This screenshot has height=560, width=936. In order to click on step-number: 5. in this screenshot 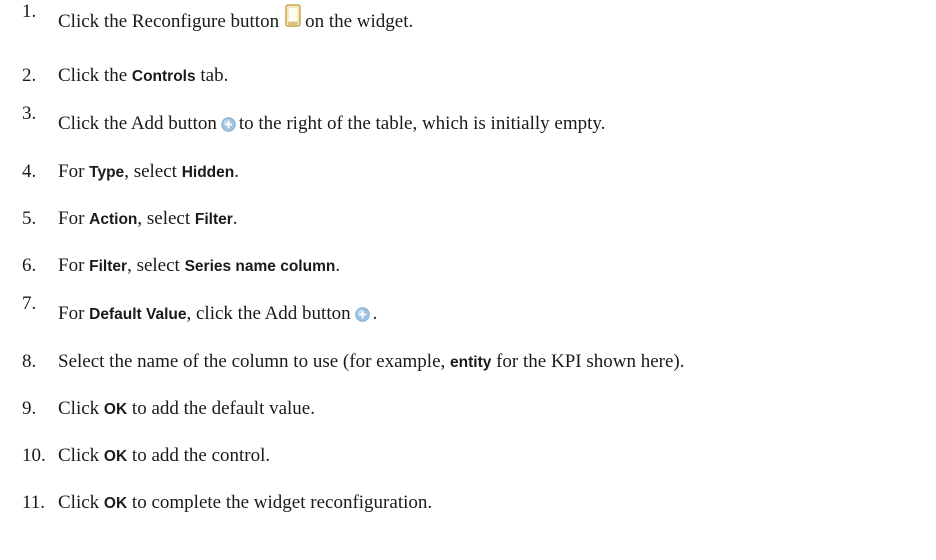, I will do `click(29, 218)`.